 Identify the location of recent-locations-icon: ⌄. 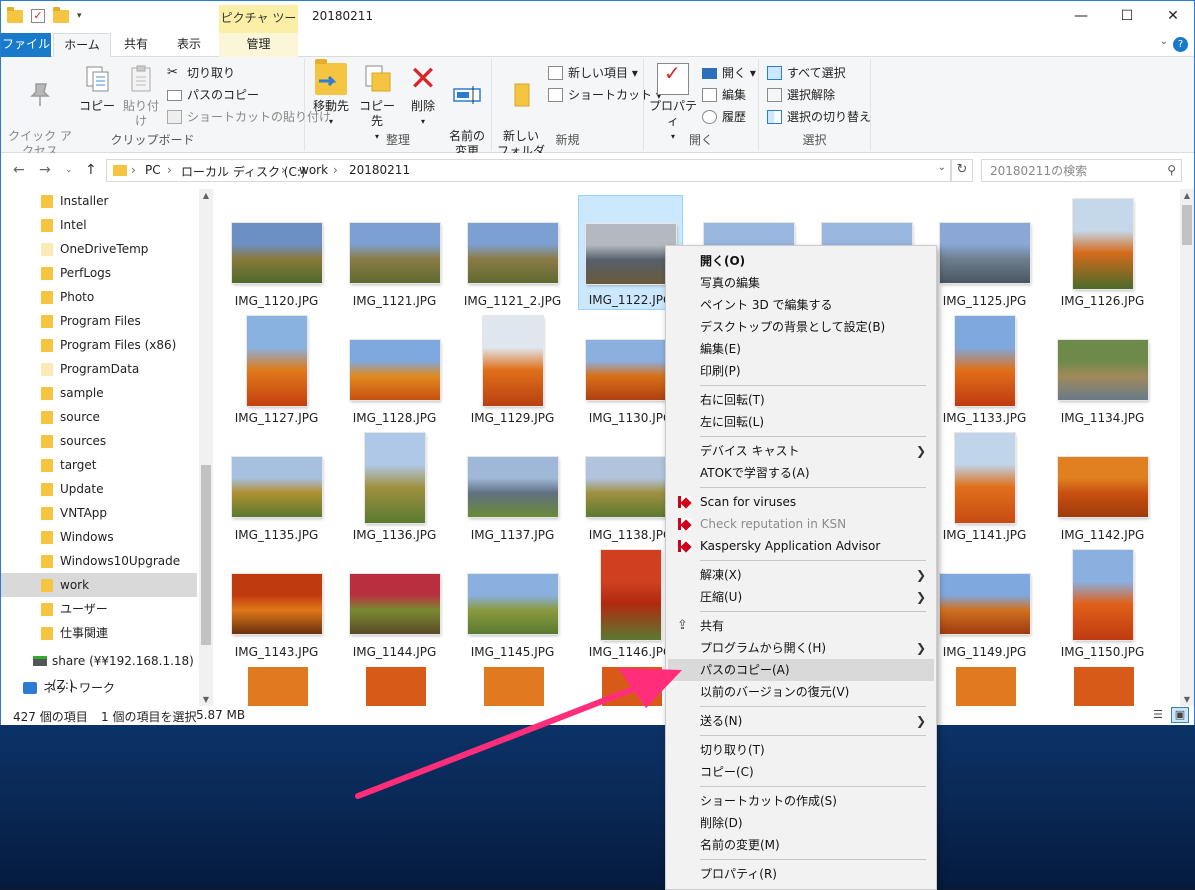
(69, 170).